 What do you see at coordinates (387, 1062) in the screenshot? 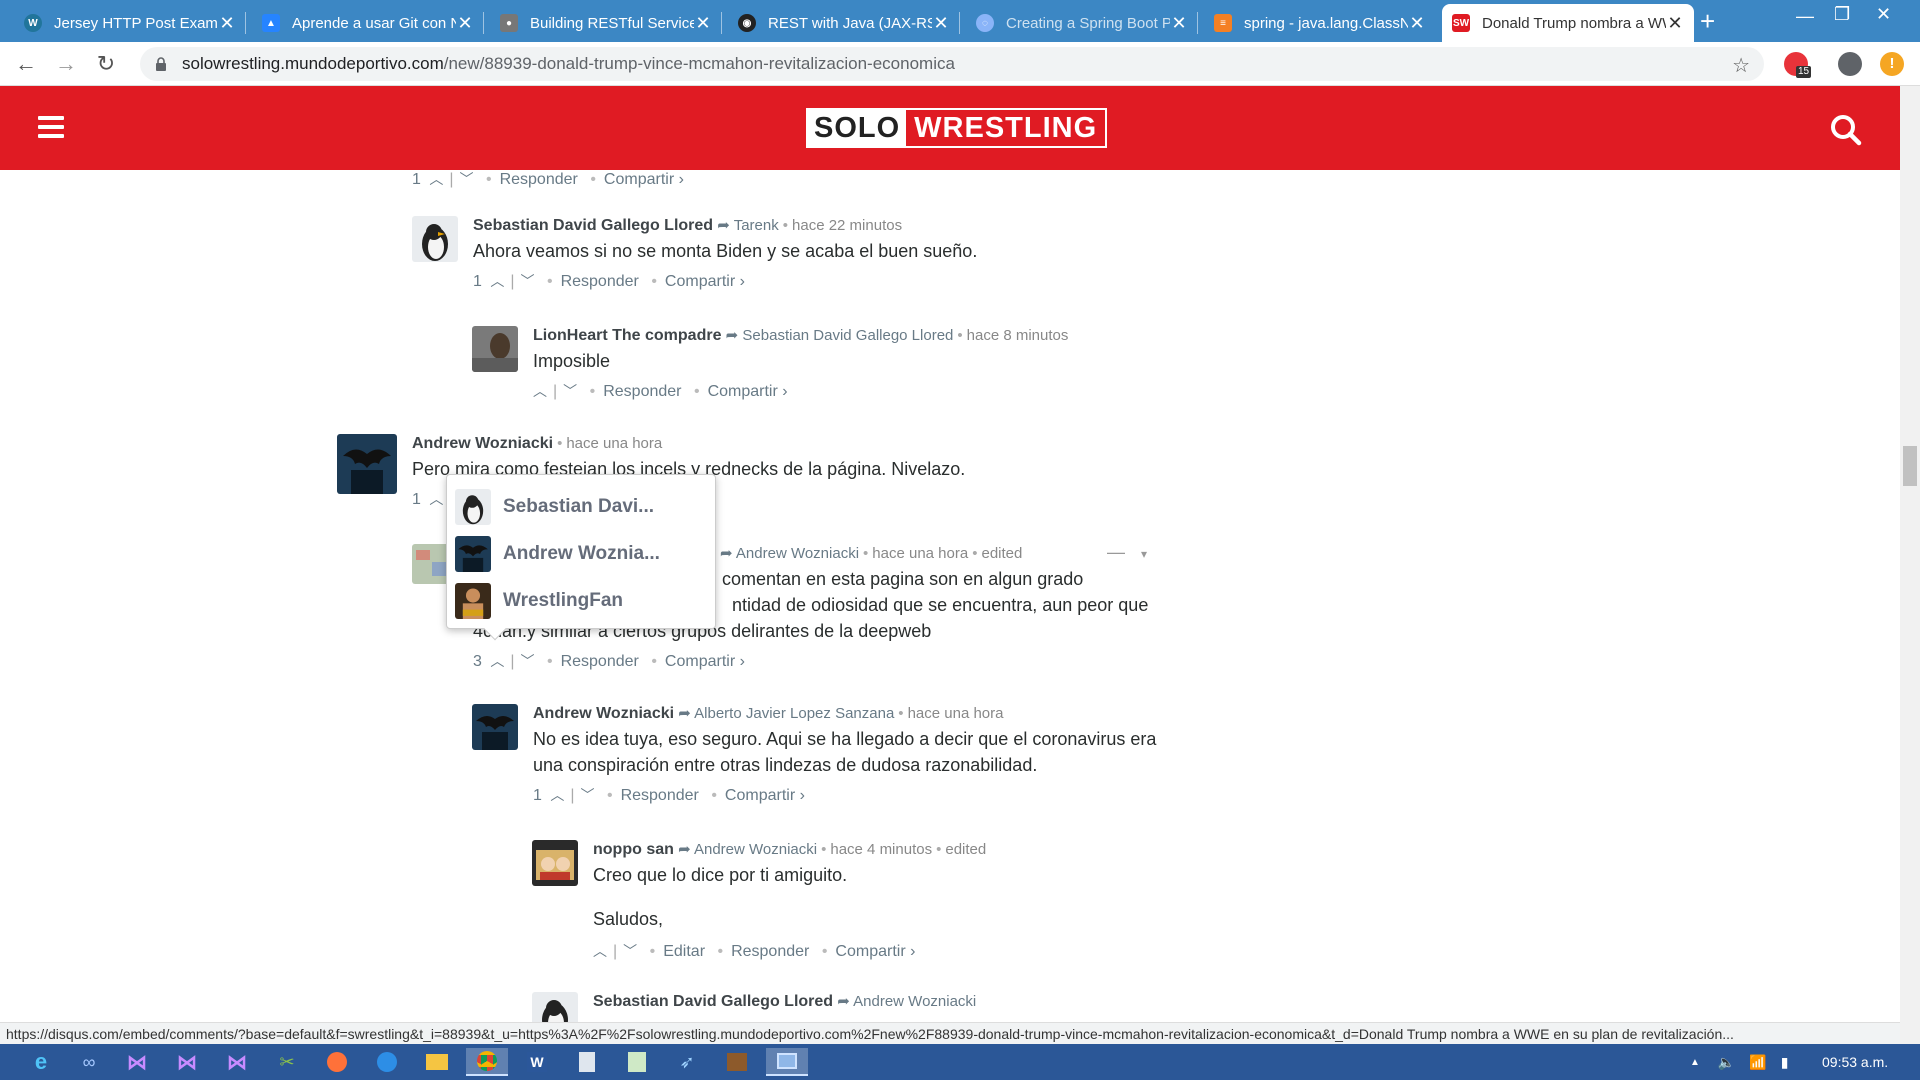
I see `edge-icon` at bounding box center [387, 1062].